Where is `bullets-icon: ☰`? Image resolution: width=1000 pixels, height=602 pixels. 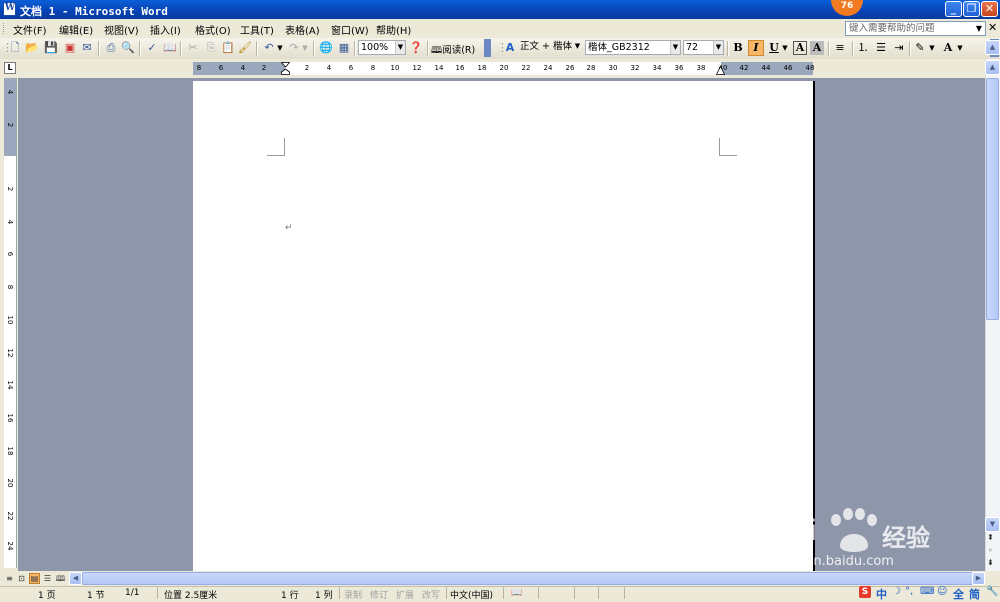
bullets-icon: ☰ is located at coordinates (881, 48).